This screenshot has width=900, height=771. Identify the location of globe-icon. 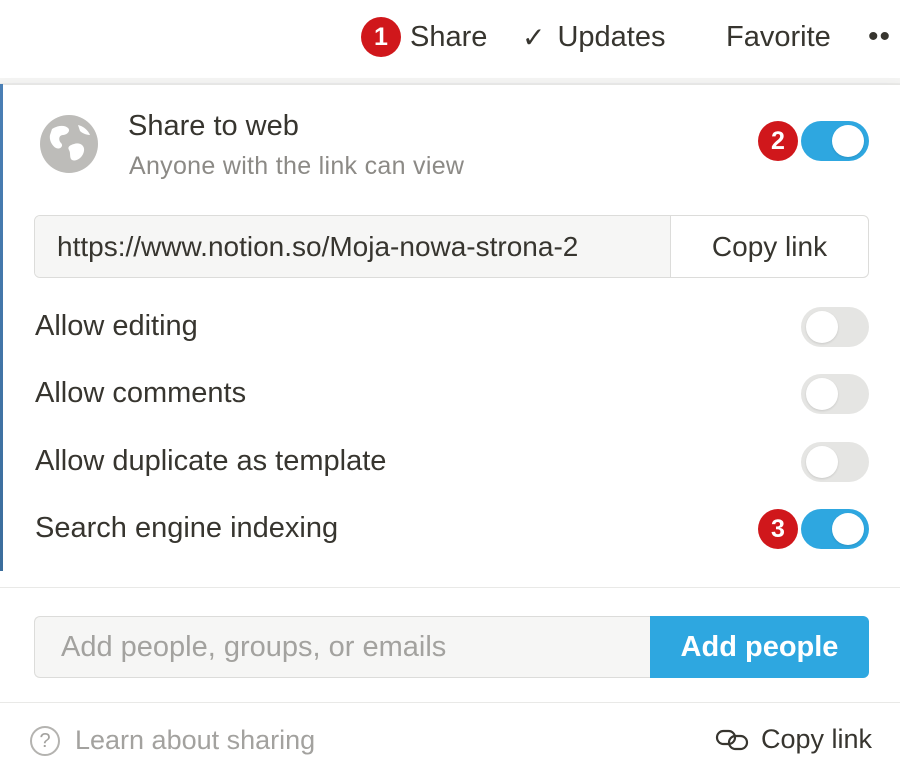
(69, 144).